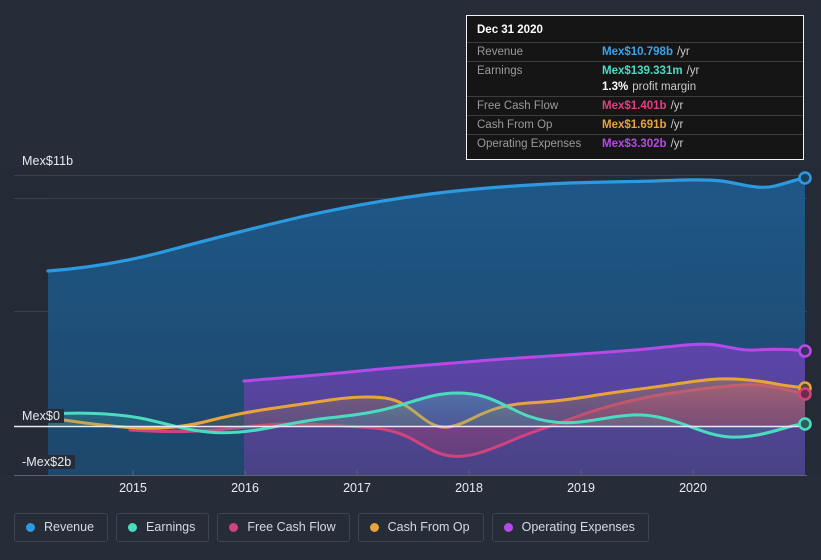 The image size is (821, 560). I want to click on tooltip-value-free-cash-flow: Mex$1.401b, so click(634, 106).